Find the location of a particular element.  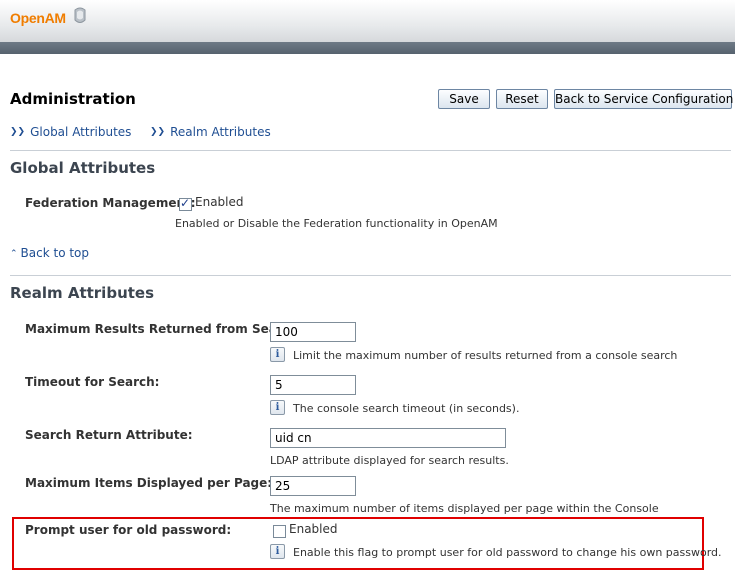

jump-link-realm-attributes: ❯❯ Realm Attributes is located at coordinates (210, 132).